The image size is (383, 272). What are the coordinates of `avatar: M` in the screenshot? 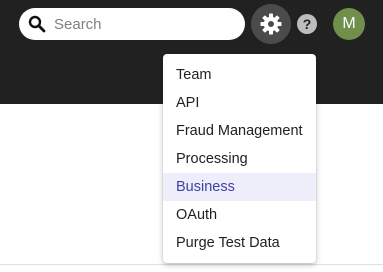 It's located at (349, 24).